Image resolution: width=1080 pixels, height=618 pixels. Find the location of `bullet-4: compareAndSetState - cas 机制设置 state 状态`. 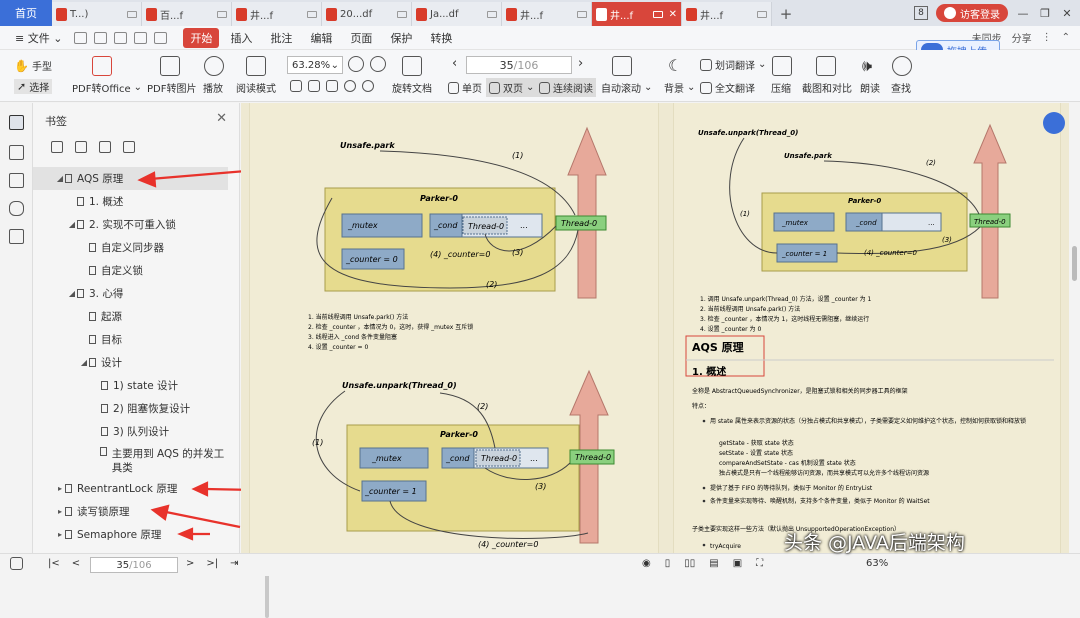

bullet-4: compareAndSetState - cas 机制设置 state 状态 is located at coordinates (787, 463).